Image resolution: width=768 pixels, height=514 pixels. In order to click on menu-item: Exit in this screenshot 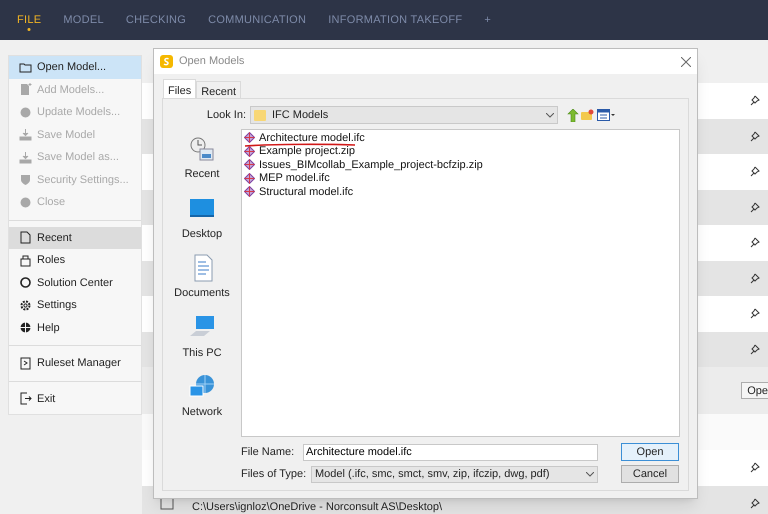, I will do `click(75, 399)`.